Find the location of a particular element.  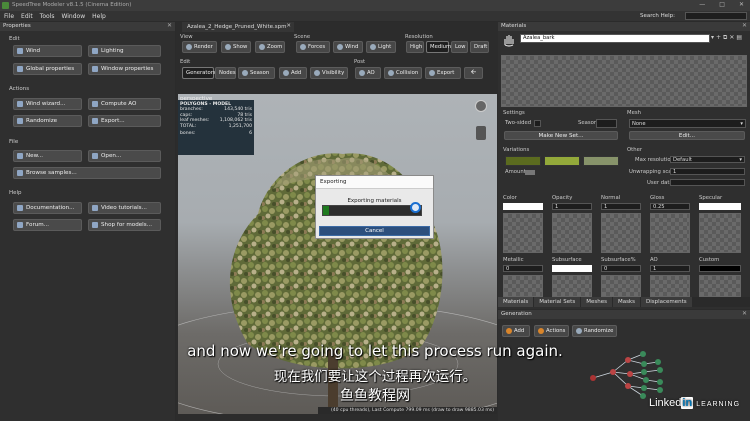

search-help-input is located at coordinates (716, 16).